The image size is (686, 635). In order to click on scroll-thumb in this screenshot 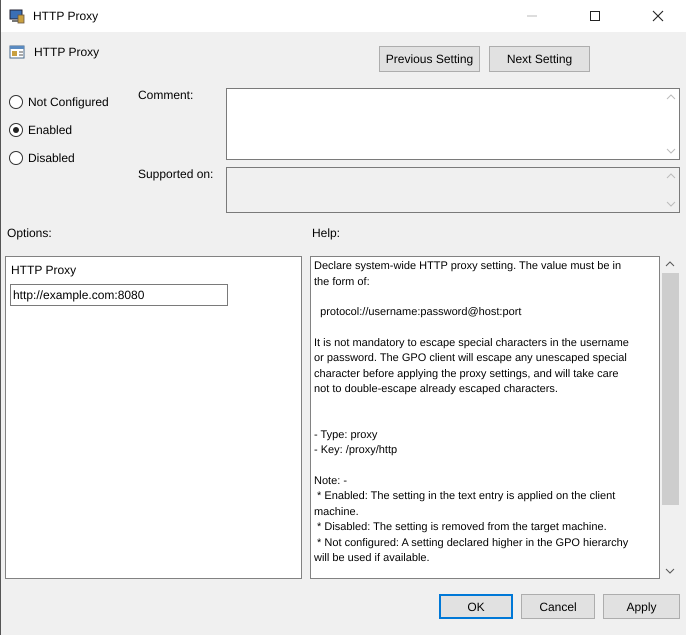, I will do `click(670, 389)`.